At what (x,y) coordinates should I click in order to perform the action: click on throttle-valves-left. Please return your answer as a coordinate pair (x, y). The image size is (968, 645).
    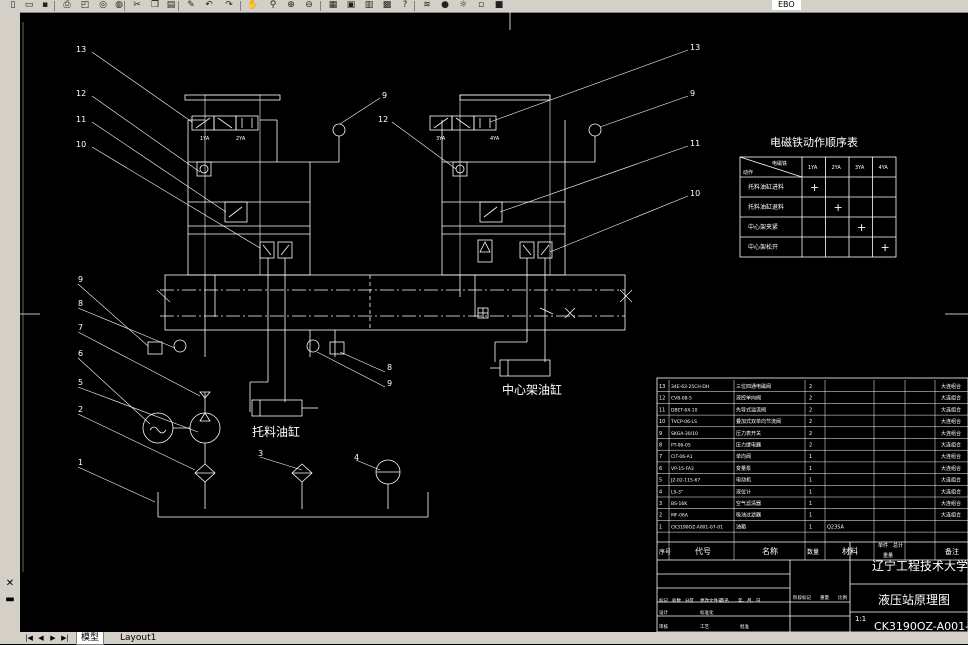
    Looking at the image, I should click on (276, 250).